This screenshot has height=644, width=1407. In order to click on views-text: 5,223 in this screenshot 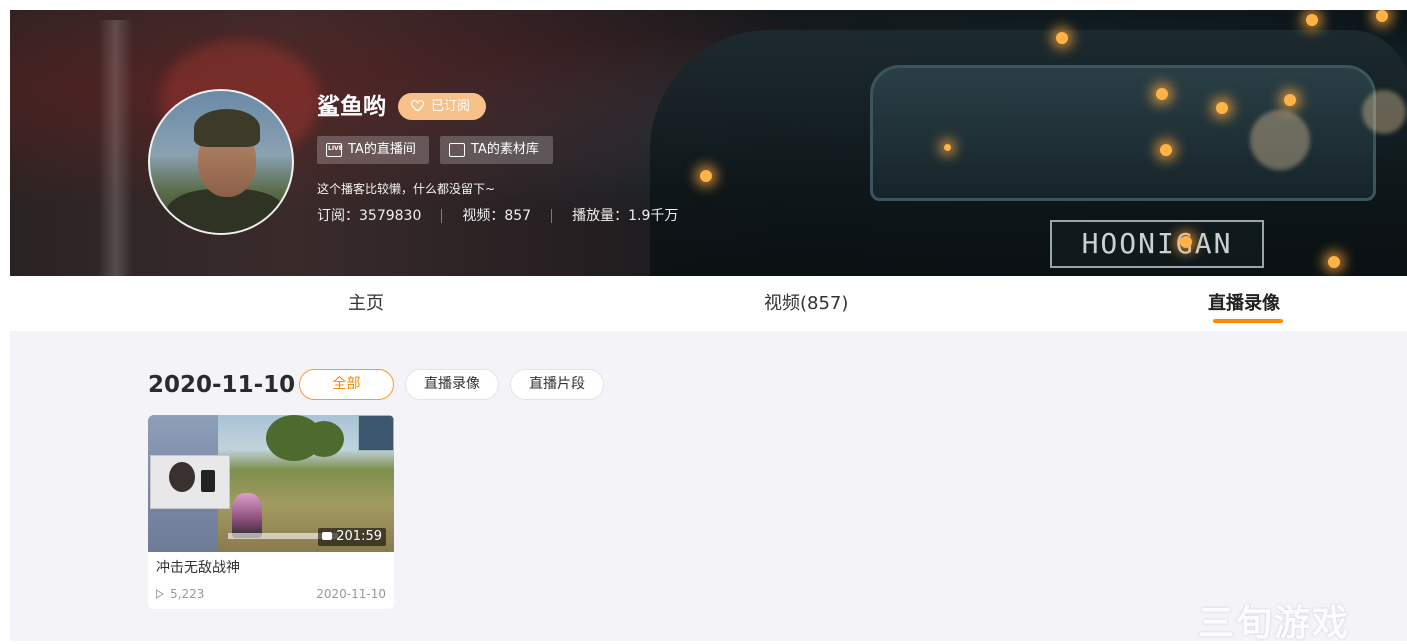, I will do `click(187, 594)`.